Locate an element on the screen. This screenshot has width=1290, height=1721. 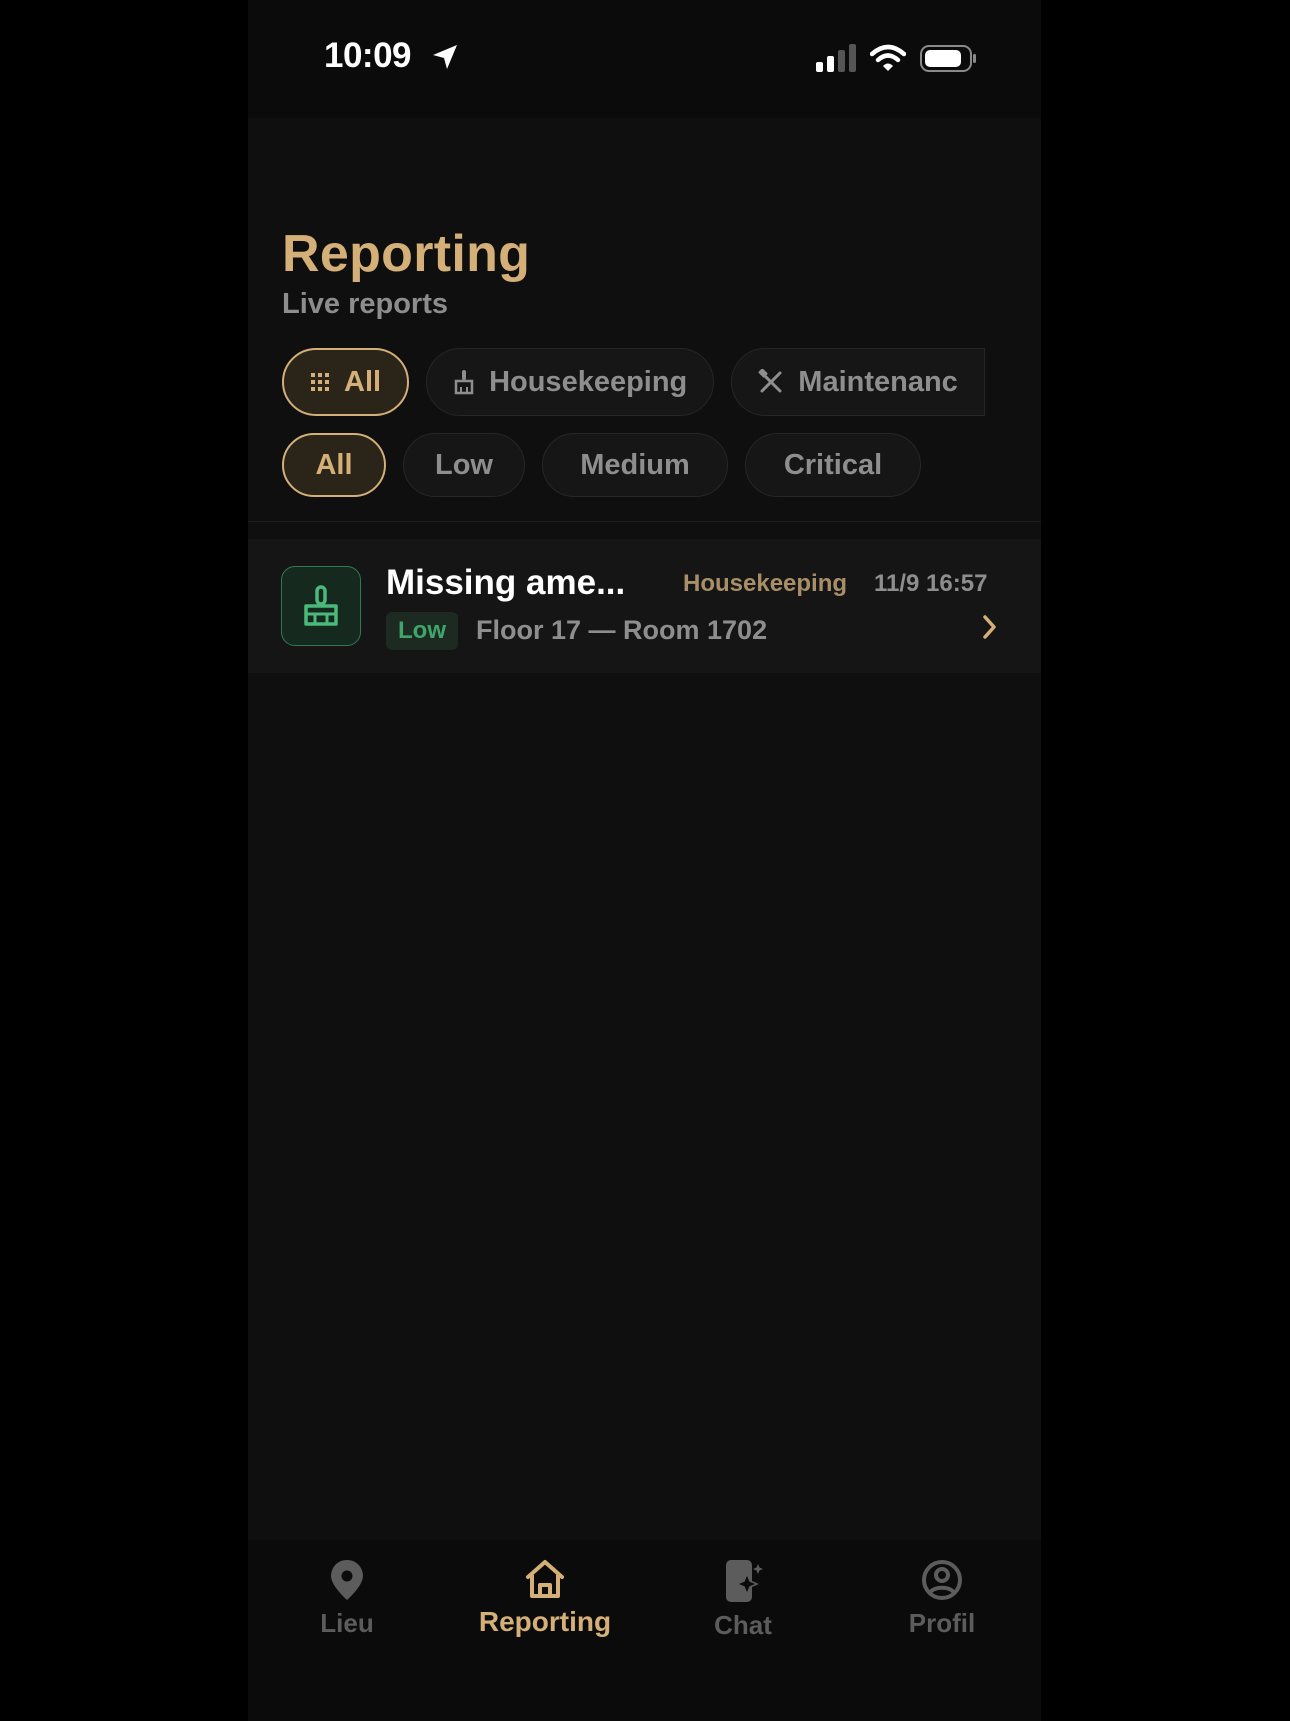
report-location: Floor 17 — Room 1702 is located at coordinates (622, 630).